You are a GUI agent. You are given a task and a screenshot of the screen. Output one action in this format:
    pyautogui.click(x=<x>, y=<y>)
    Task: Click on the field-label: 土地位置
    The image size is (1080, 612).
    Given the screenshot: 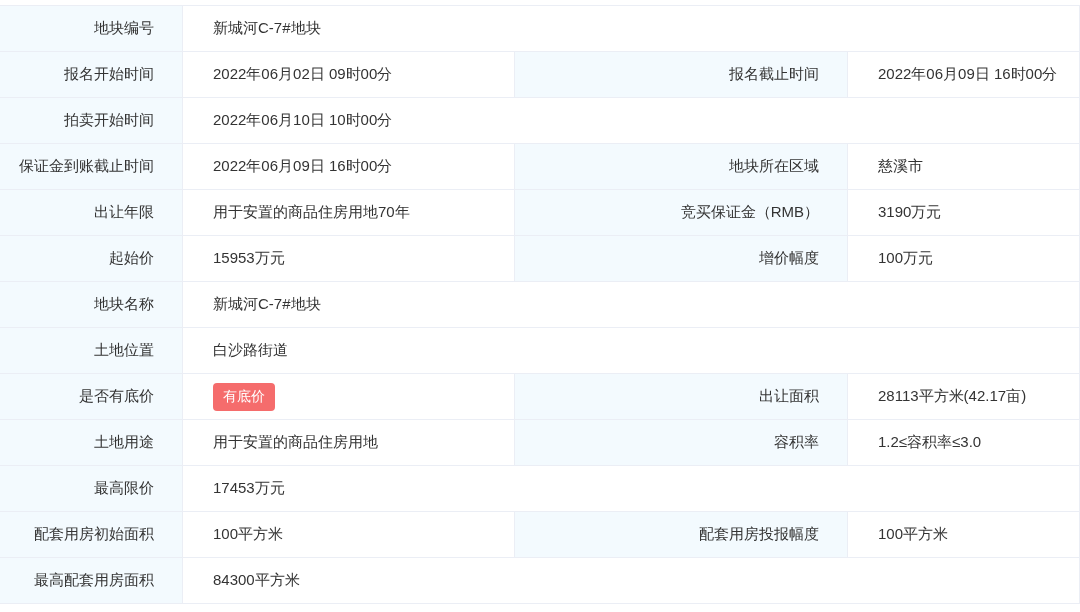 What is the action you would take?
    pyautogui.click(x=91, y=351)
    